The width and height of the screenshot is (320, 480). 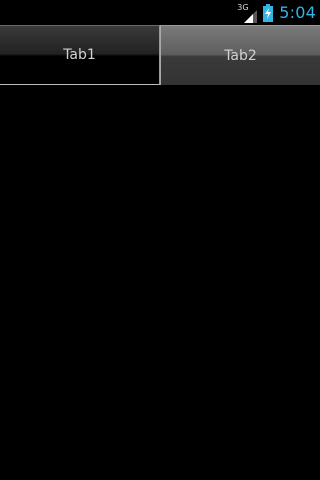 I want to click on signal-bars-icon, so click(x=251, y=16).